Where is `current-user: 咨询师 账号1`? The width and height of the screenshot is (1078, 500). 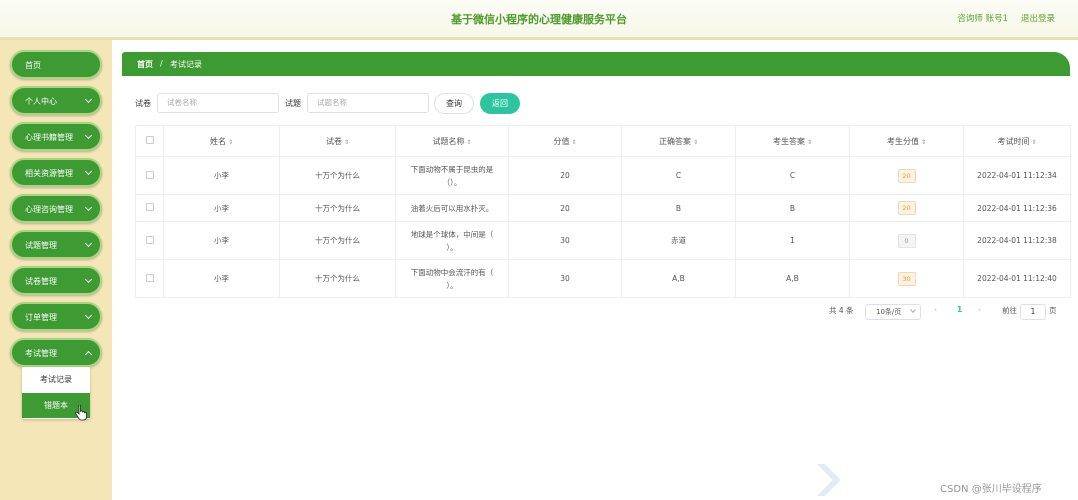
current-user: 咨询师 账号1 is located at coordinates (982, 18).